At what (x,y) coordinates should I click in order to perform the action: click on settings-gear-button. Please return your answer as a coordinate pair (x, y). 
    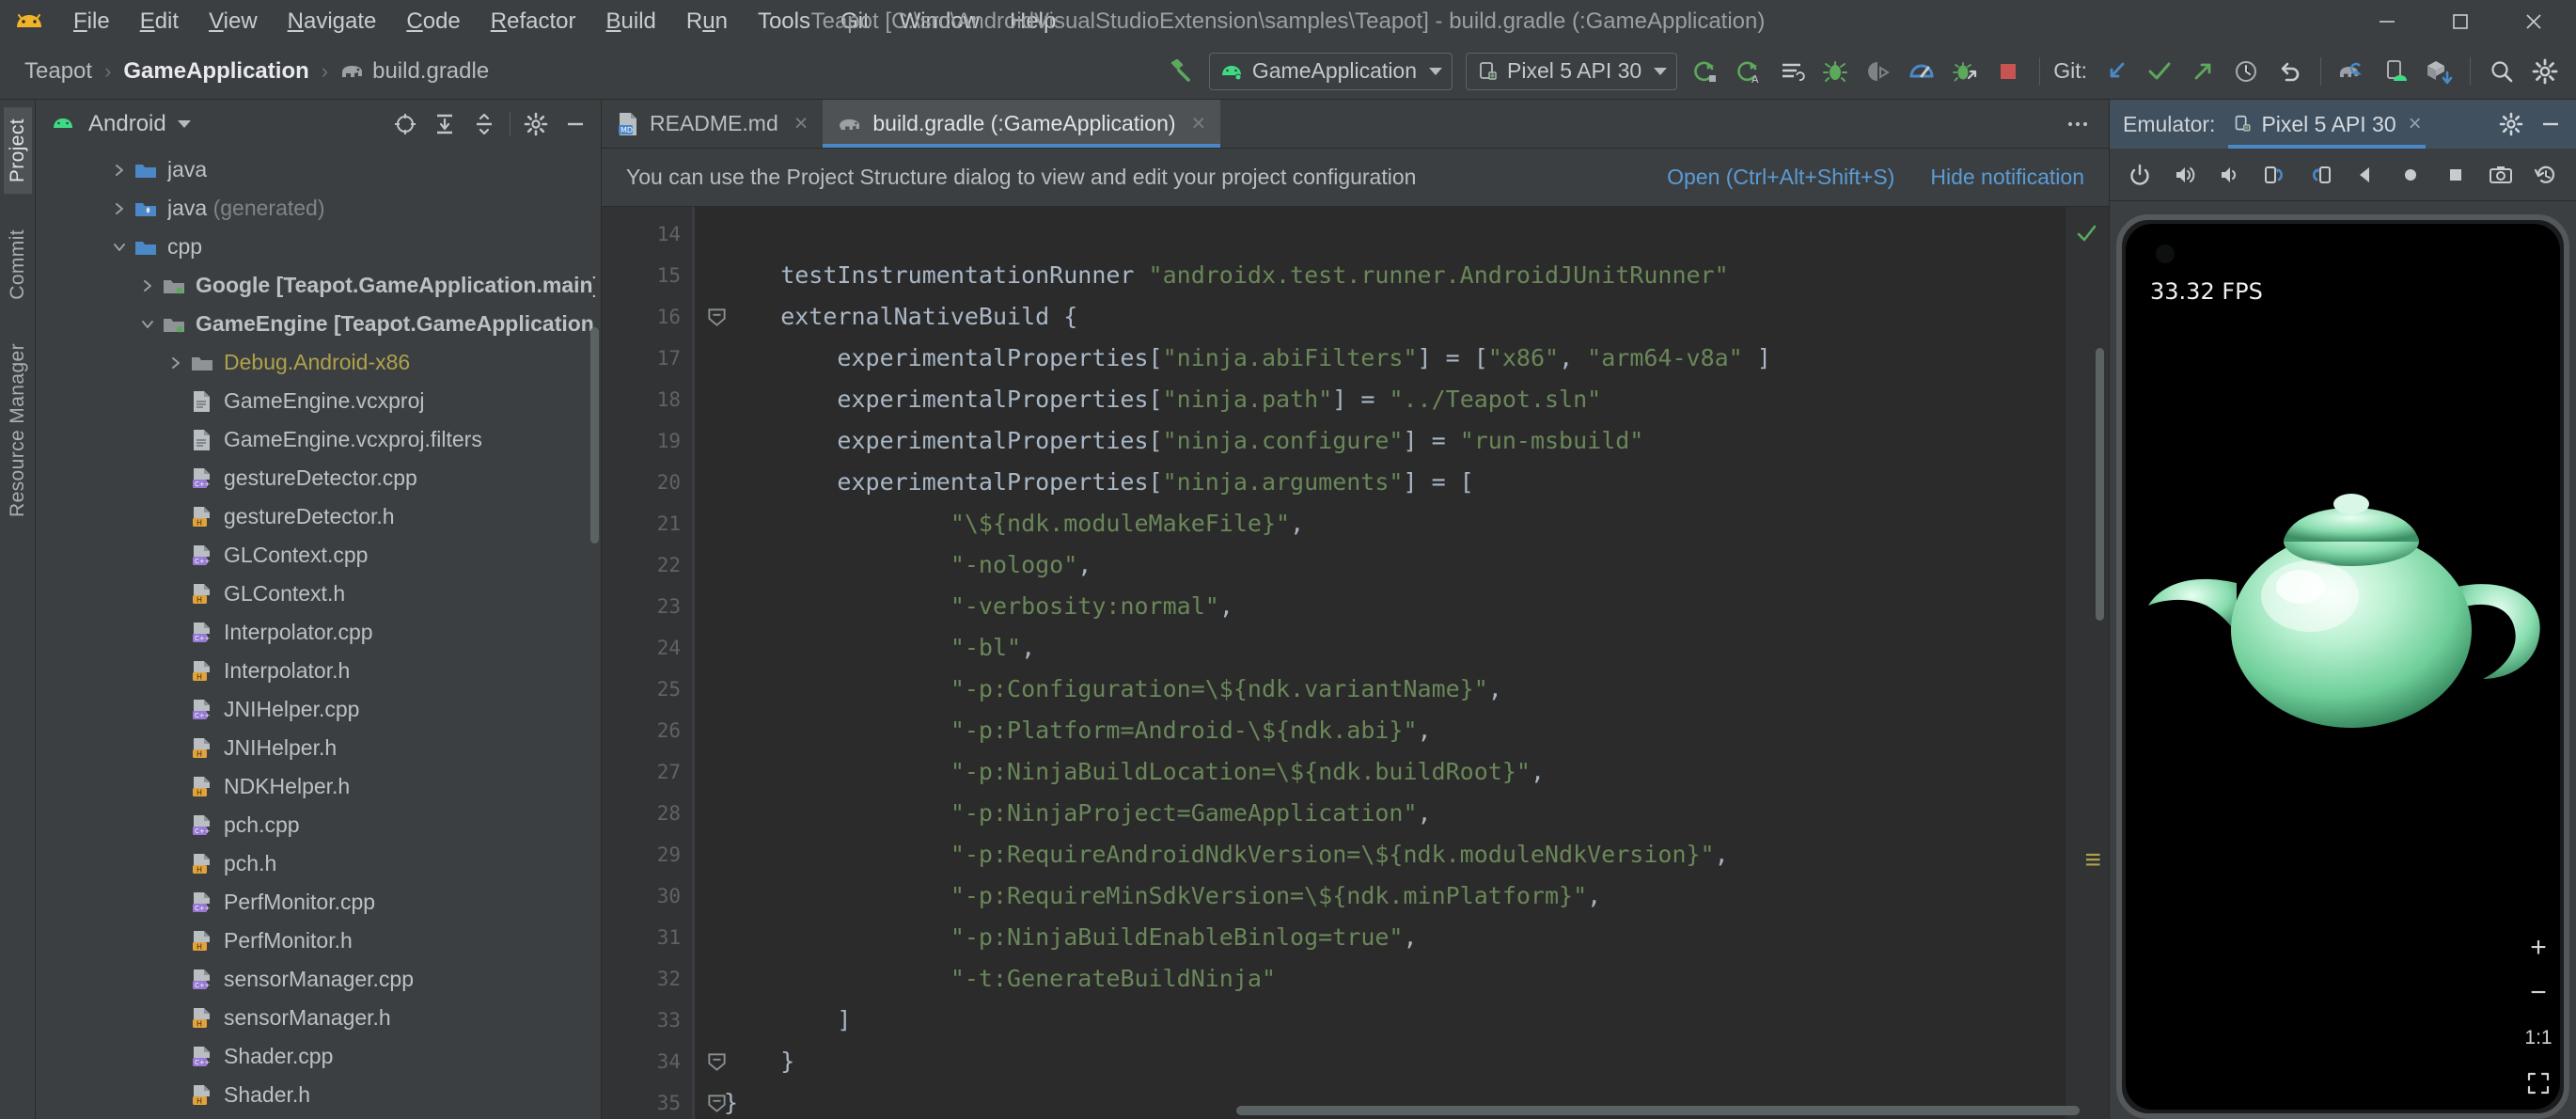
    Looking at the image, I should click on (2545, 71).